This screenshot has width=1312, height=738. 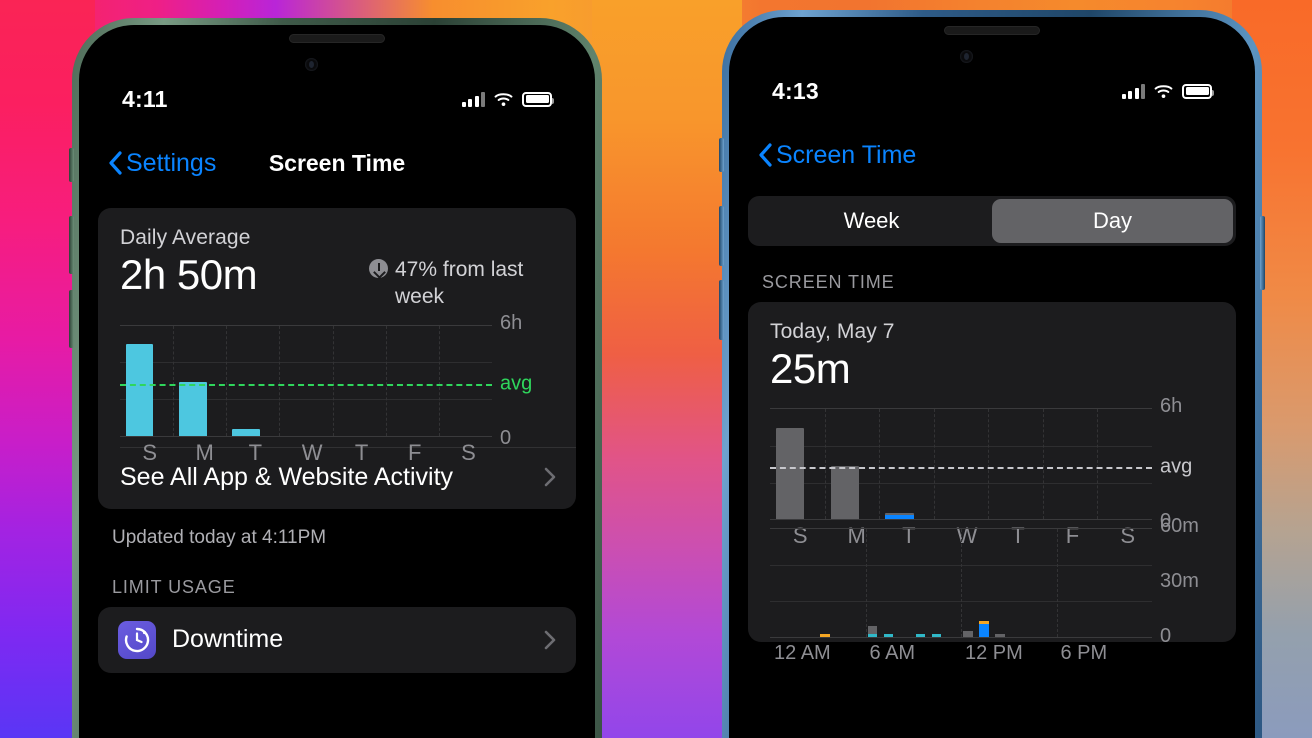 What do you see at coordinates (721, 310) in the screenshot?
I see `volume-down-right` at bounding box center [721, 310].